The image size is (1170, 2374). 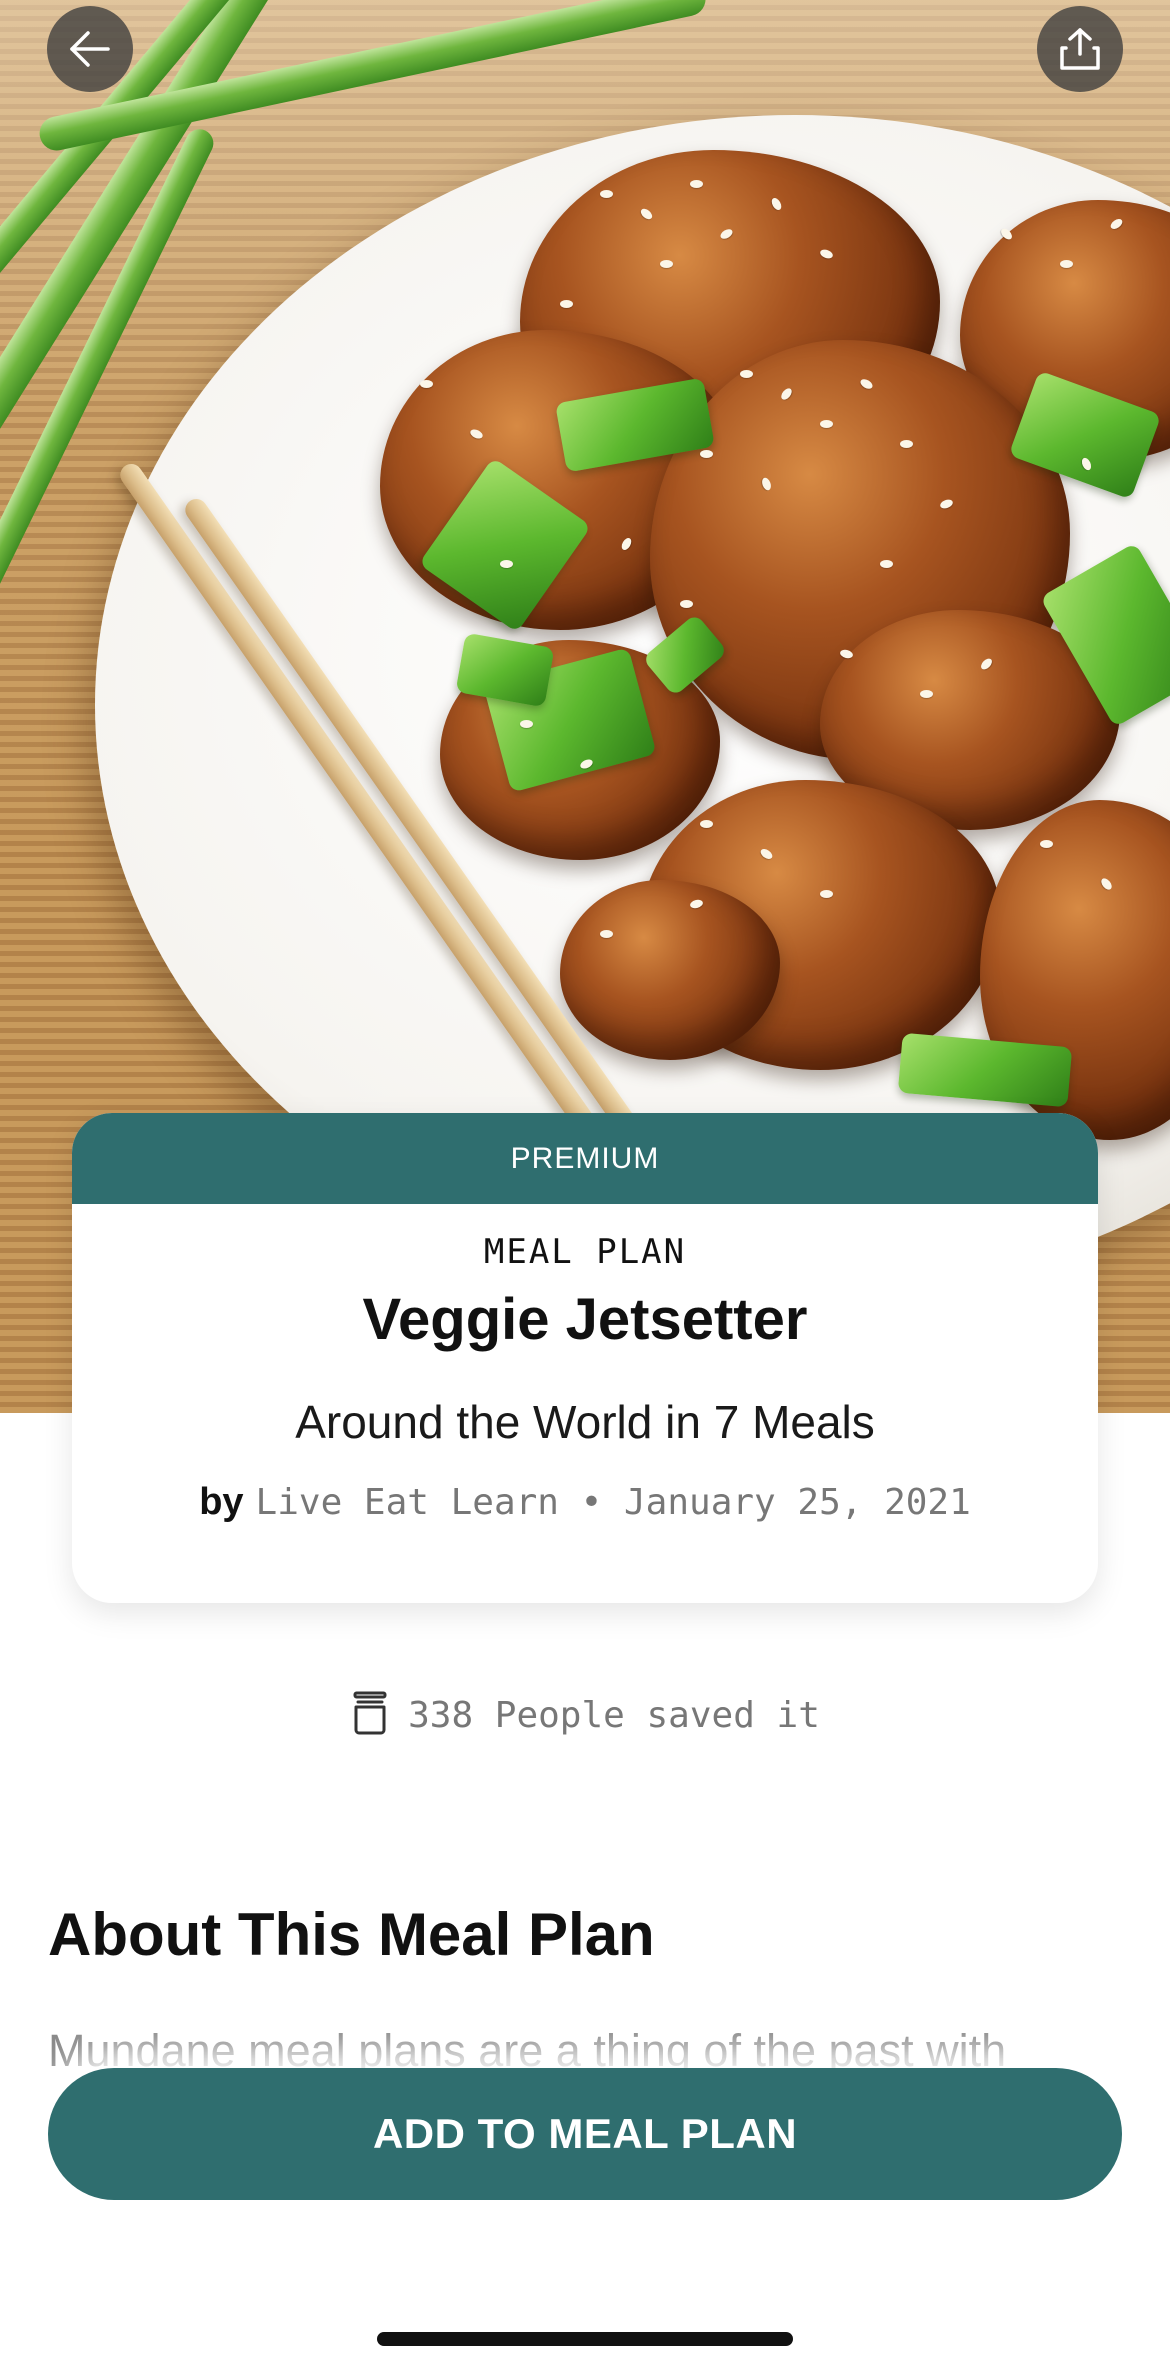 I want to click on byline: by Live Eat Learn • January 25, 2021, so click(x=585, y=1501).